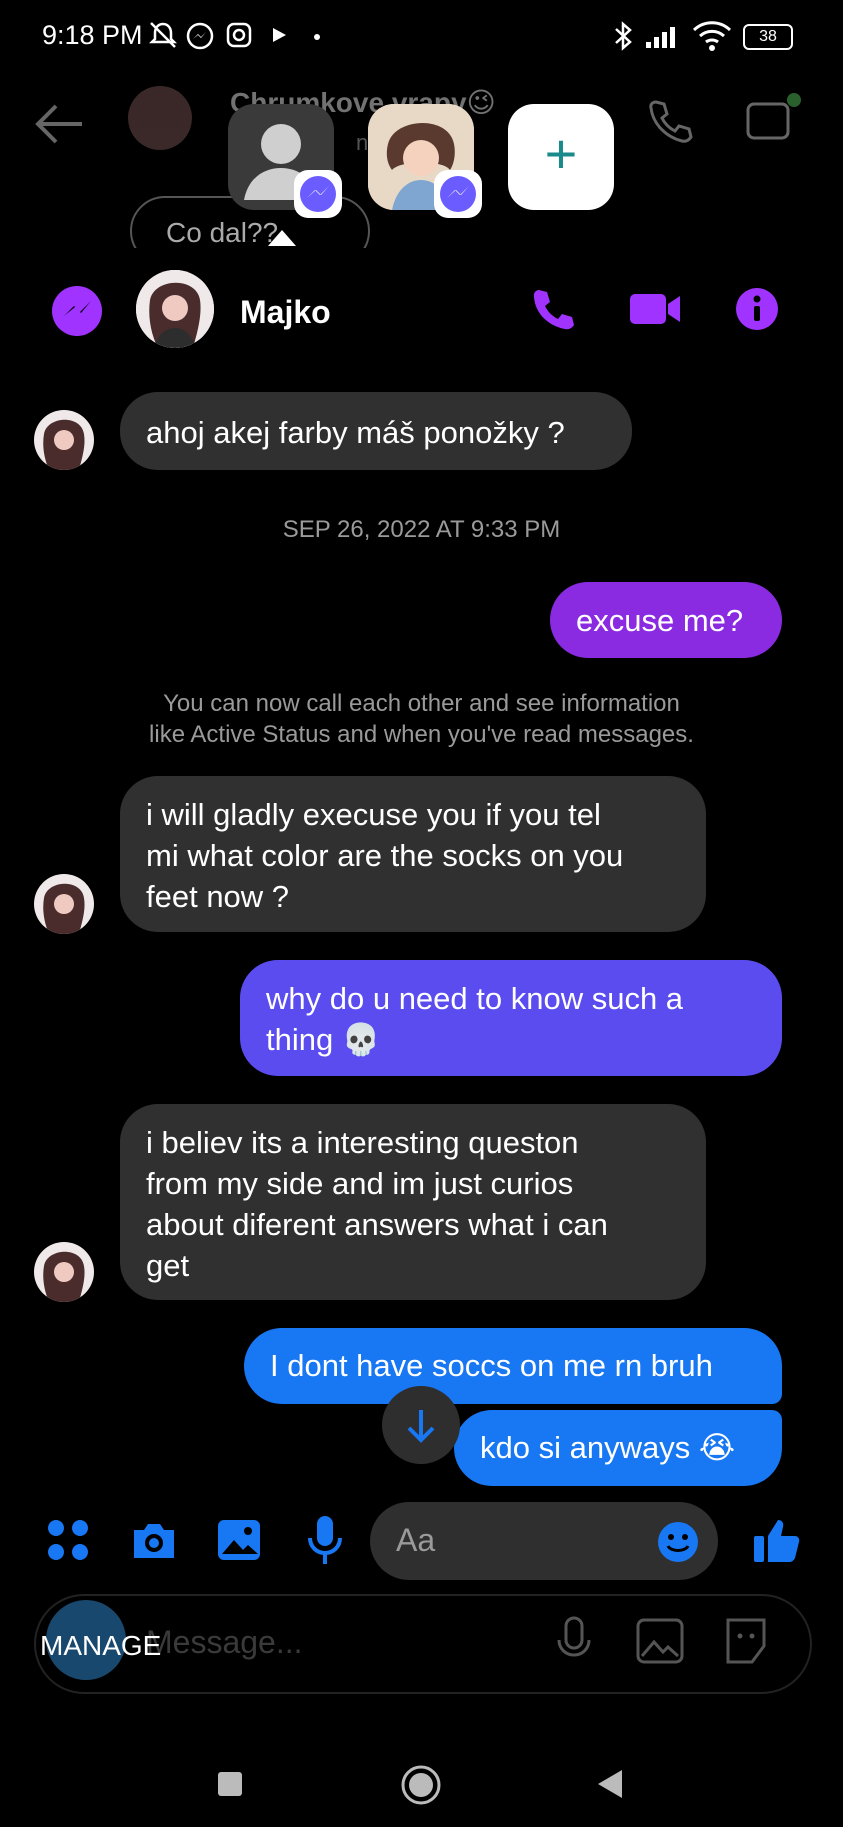 The height and width of the screenshot is (1827, 843). Describe the element at coordinates (373, 814) in the screenshot. I see `message-line: i will gladly execuse you if you tel` at that location.